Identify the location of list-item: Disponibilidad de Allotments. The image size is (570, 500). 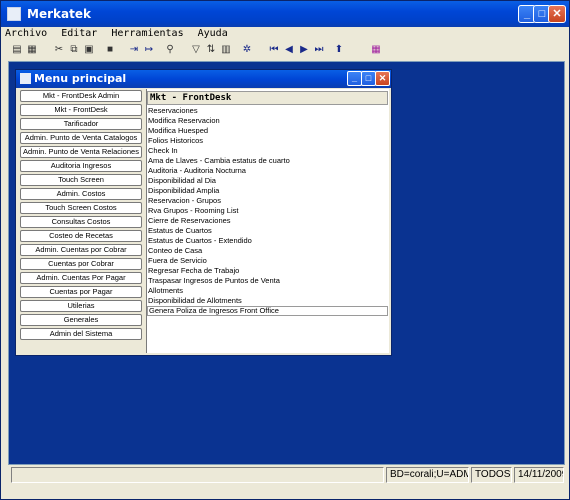
(267, 301).